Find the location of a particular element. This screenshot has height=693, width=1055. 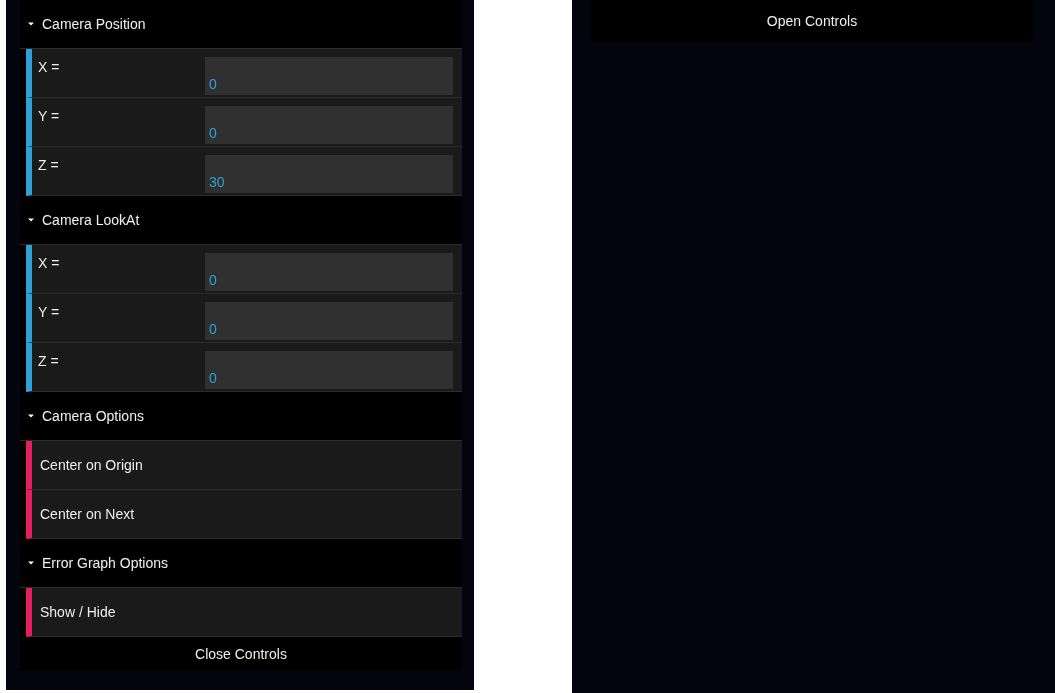

action-button: Center on Origin is located at coordinates (244, 465).